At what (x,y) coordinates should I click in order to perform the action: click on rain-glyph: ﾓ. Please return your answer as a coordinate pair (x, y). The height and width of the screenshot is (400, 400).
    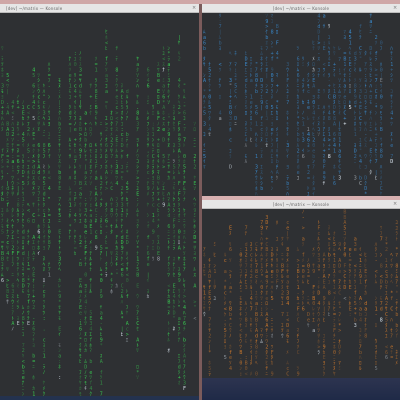
    Looking at the image, I should click on (59, 319).